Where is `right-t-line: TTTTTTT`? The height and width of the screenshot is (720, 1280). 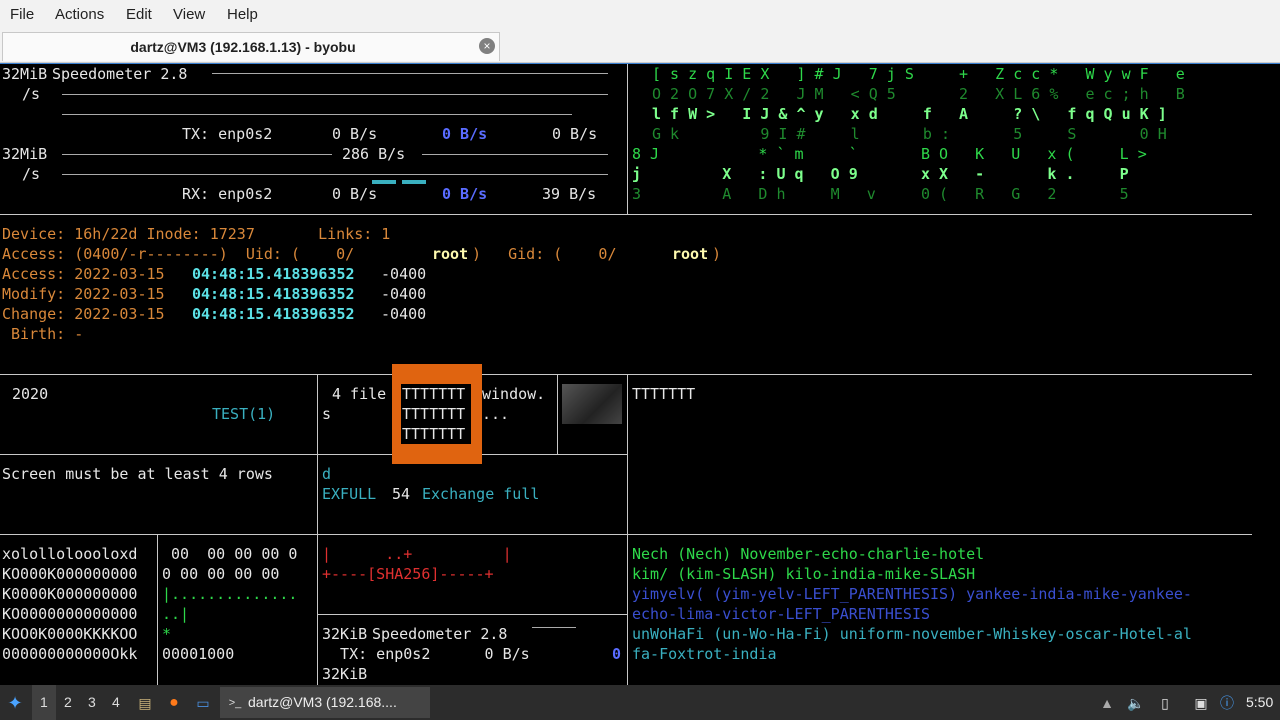
right-t-line: TTTTTTT is located at coordinates (664, 394).